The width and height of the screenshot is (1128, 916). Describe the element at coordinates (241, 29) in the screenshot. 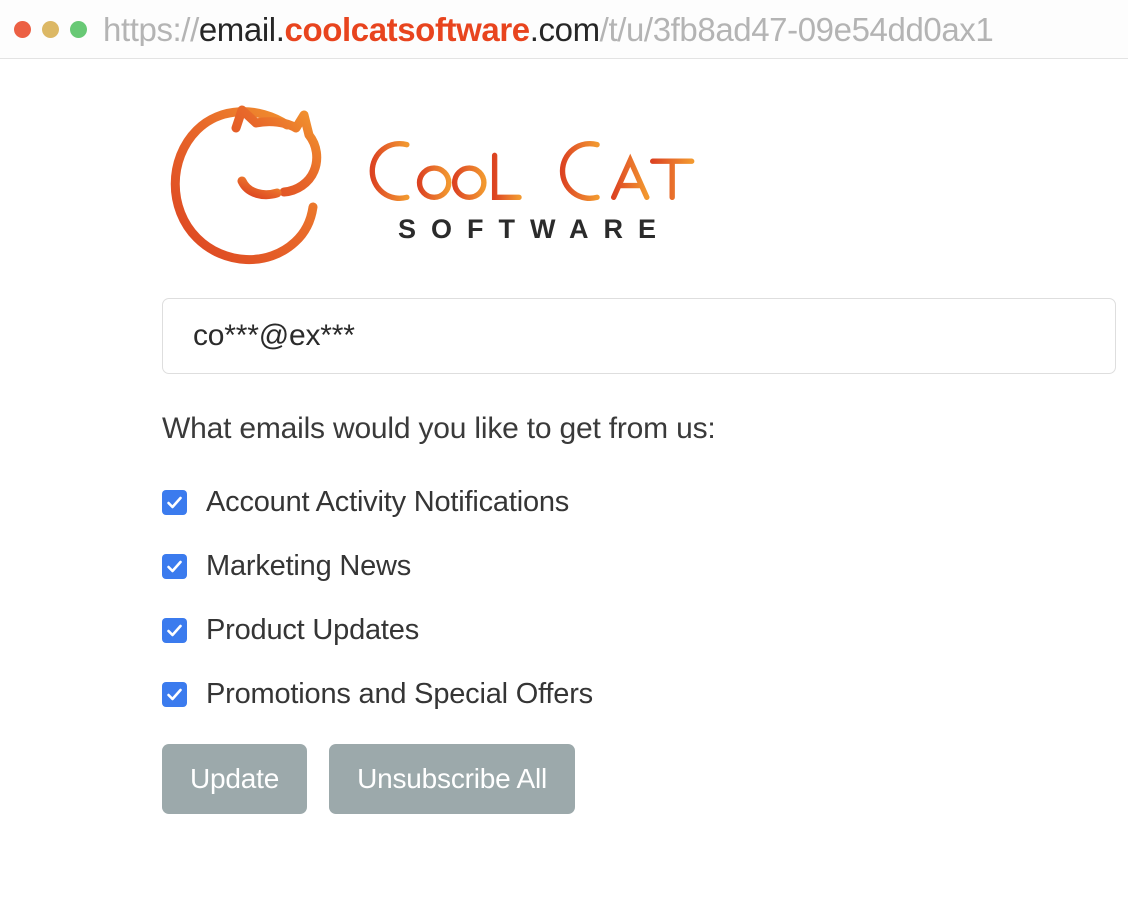

I see `url-subdomain: email.` at that location.